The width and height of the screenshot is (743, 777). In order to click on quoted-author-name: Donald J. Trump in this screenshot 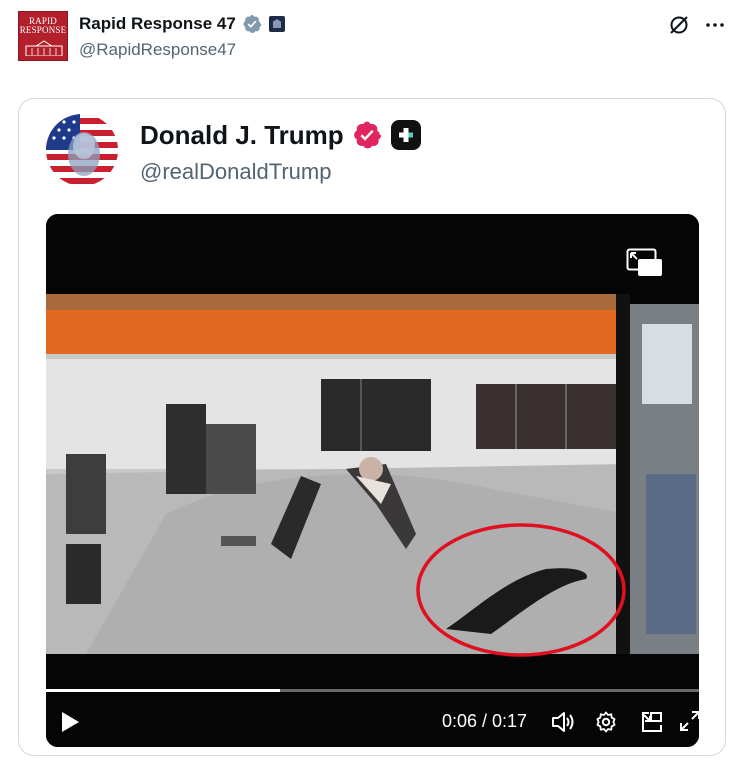, I will do `click(242, 135)`.